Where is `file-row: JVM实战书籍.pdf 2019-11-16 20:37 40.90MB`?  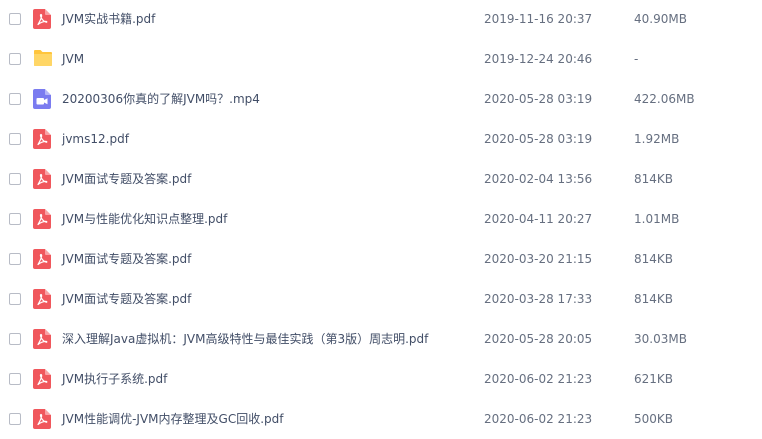
file-row: JVM实战书籍.pdf 2019-11-16 20:37 40.90MB is located at coordinates (381, 20).